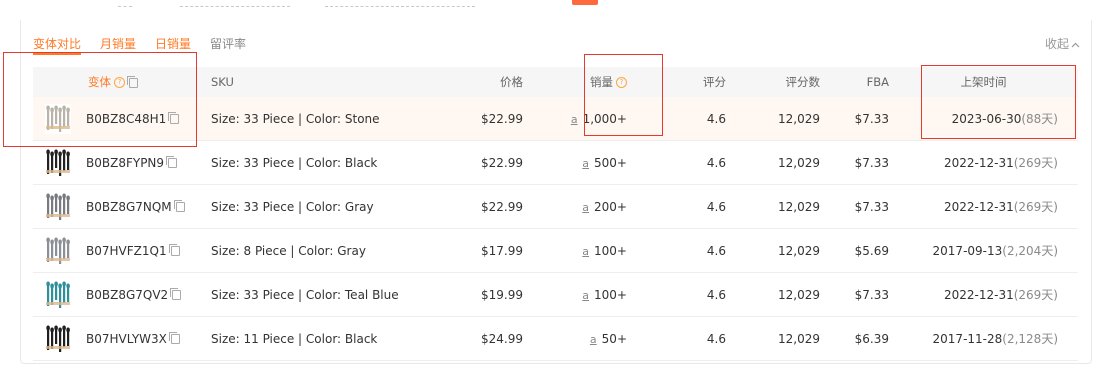 This screenshot has width=1099, height=370. Describe the element at coordinates (854, 82) in the screenshot. I see `header-fba: FBA` at that location.